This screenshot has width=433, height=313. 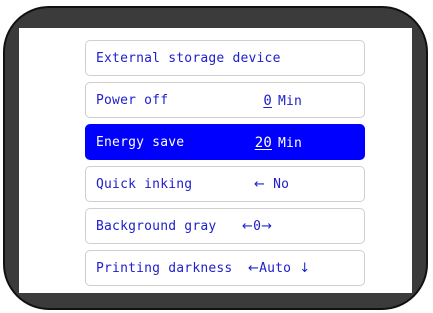 I want to click on menu-item-external-storage-device: External storage device, so click(x=225, y=58).